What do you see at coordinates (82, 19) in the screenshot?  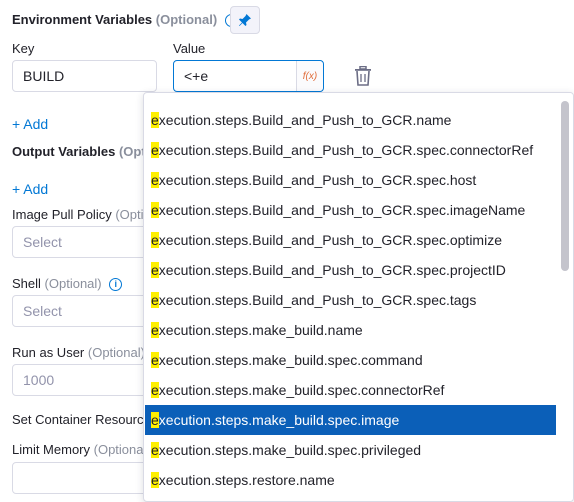 I see `env-vars-title: Environment Variables` at bounding box center [82, 19].